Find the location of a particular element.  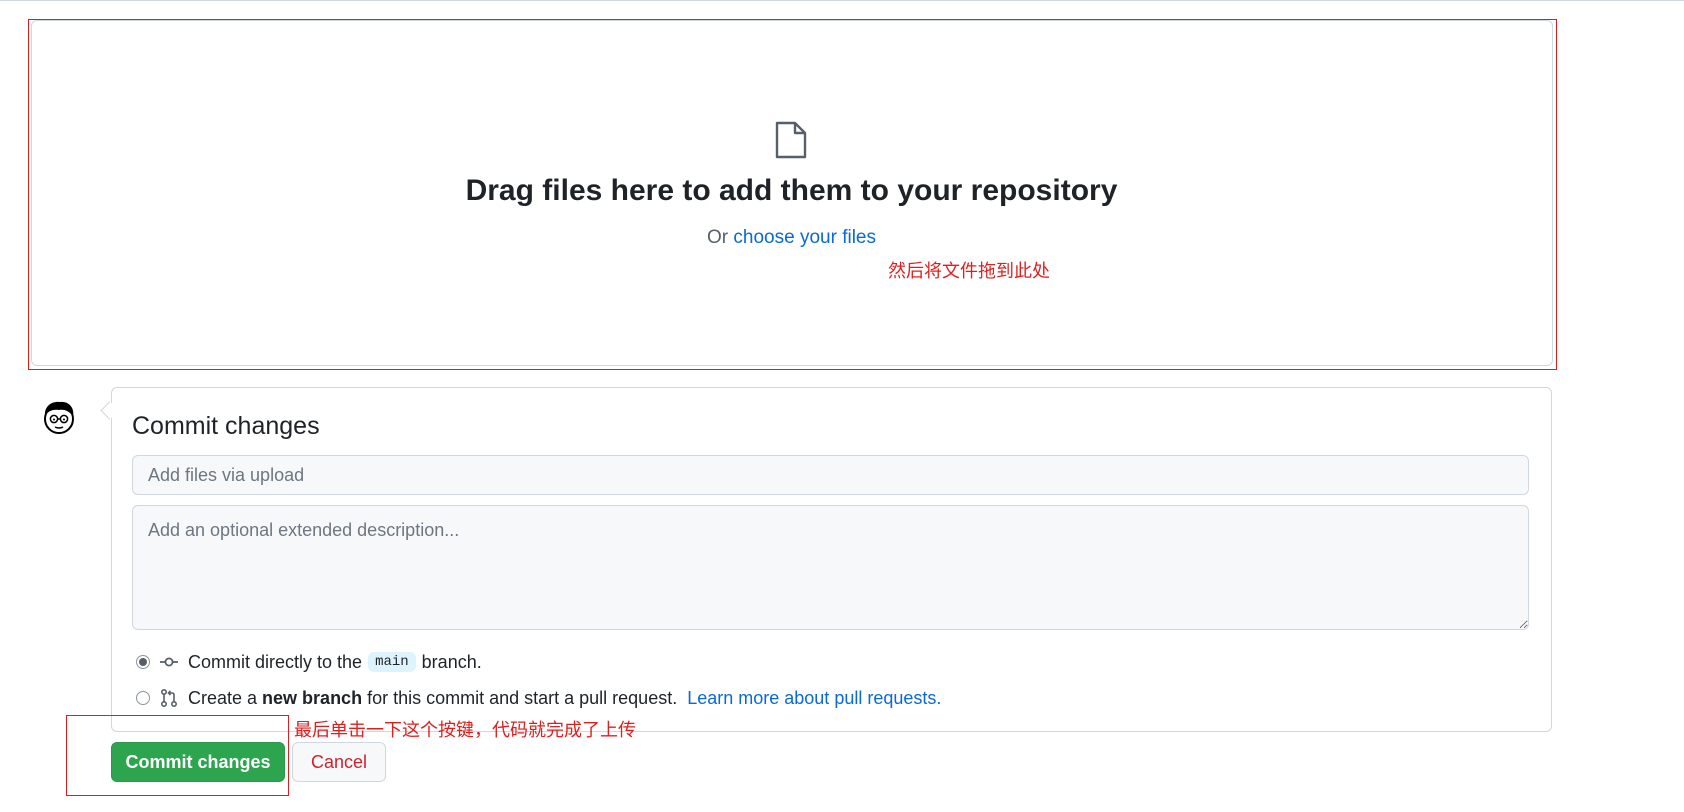

commit-title: Commit changes is located at coordinates (226, 426).